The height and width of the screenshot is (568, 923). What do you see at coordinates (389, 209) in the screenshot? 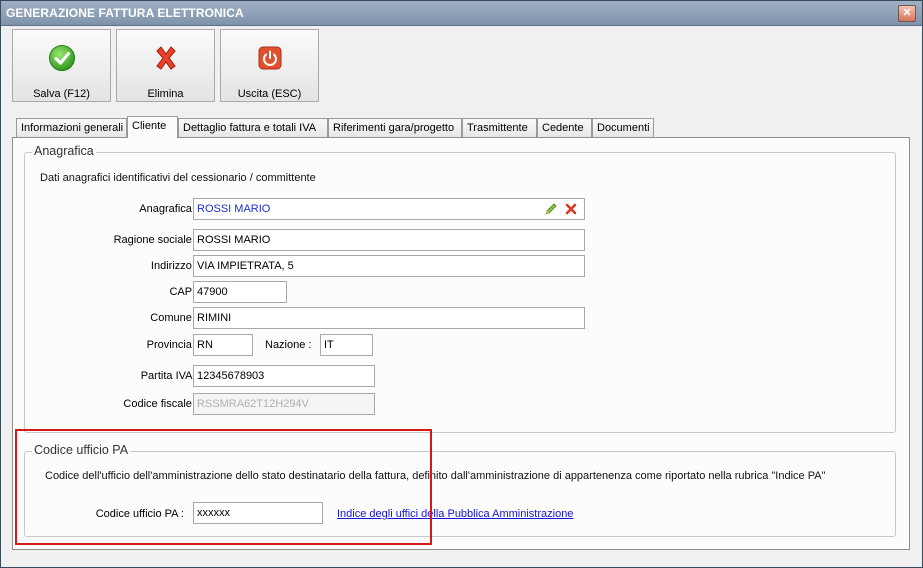
I see `anagrafica-field: ROSSI MARIO` at bounding box center [389, 209].